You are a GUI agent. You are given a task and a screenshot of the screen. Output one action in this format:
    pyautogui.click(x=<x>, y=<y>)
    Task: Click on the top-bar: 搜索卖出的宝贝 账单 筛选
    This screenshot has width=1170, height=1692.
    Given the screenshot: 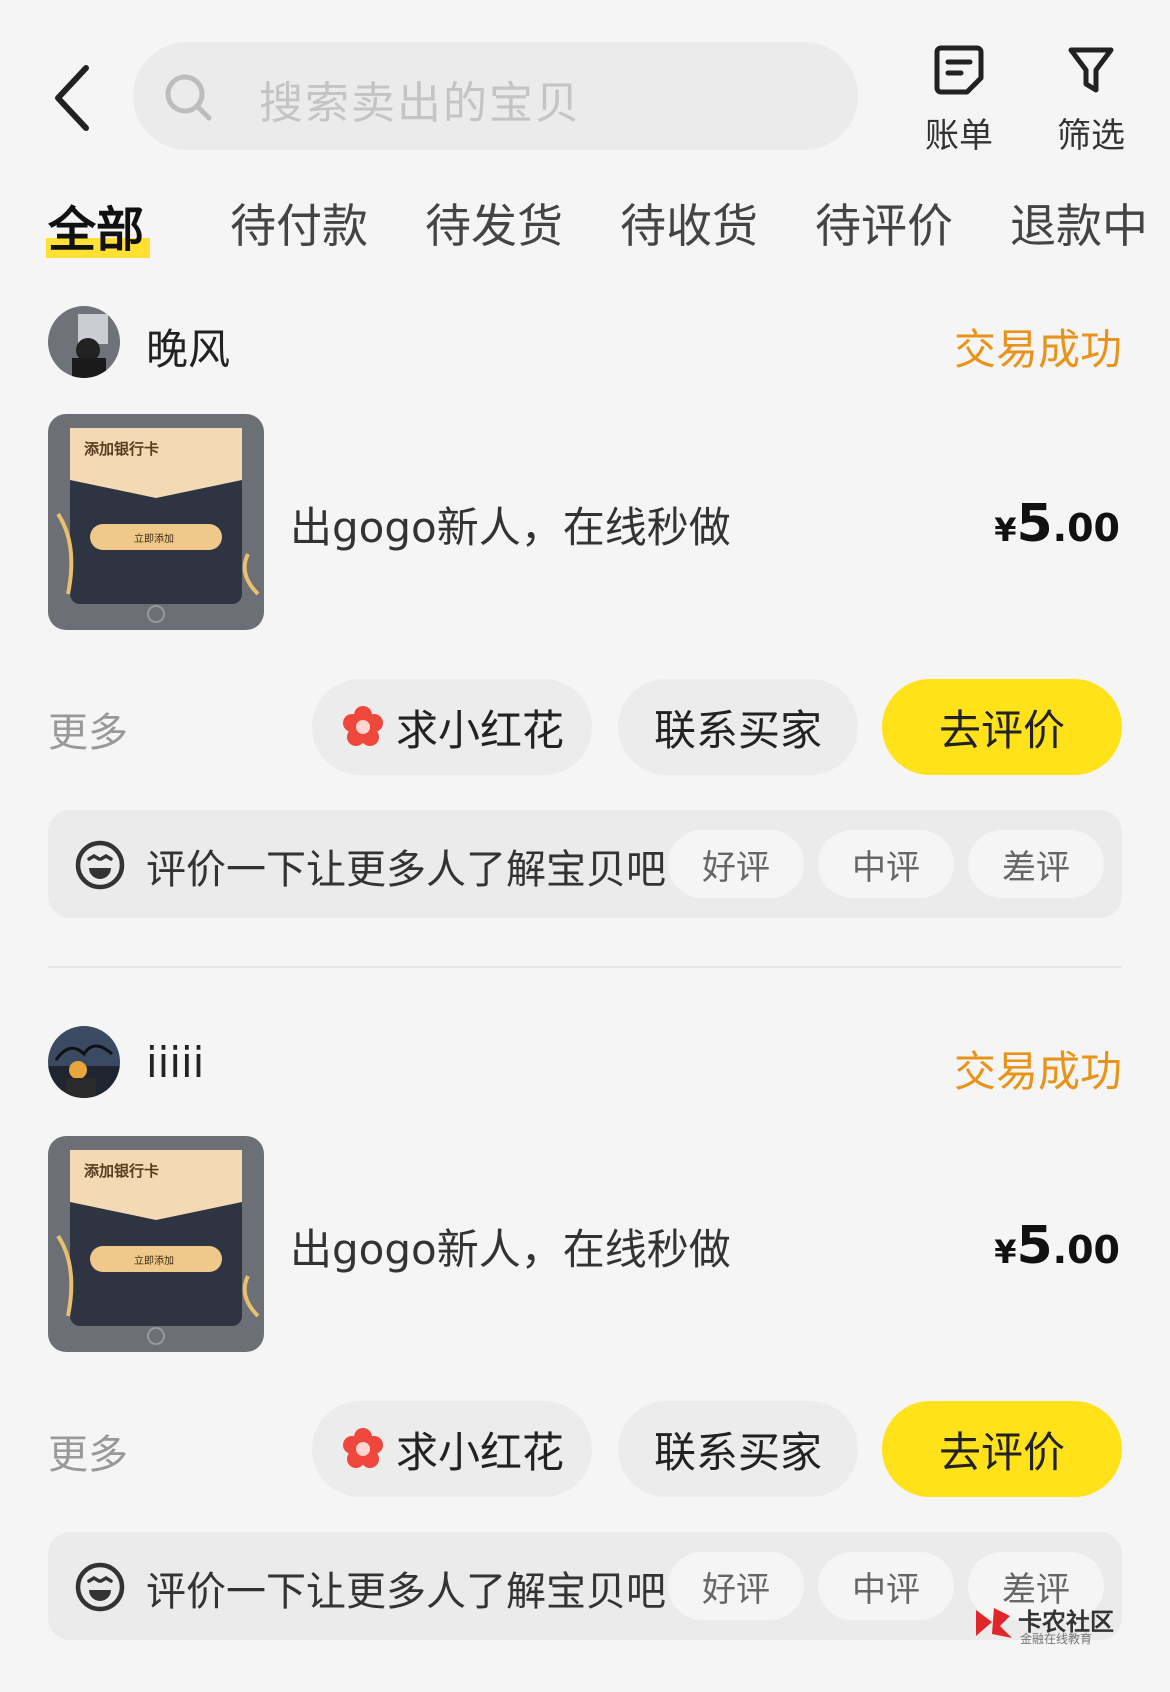 What is the action you would take?
    pyautogui.click(x=585, y=85)
    